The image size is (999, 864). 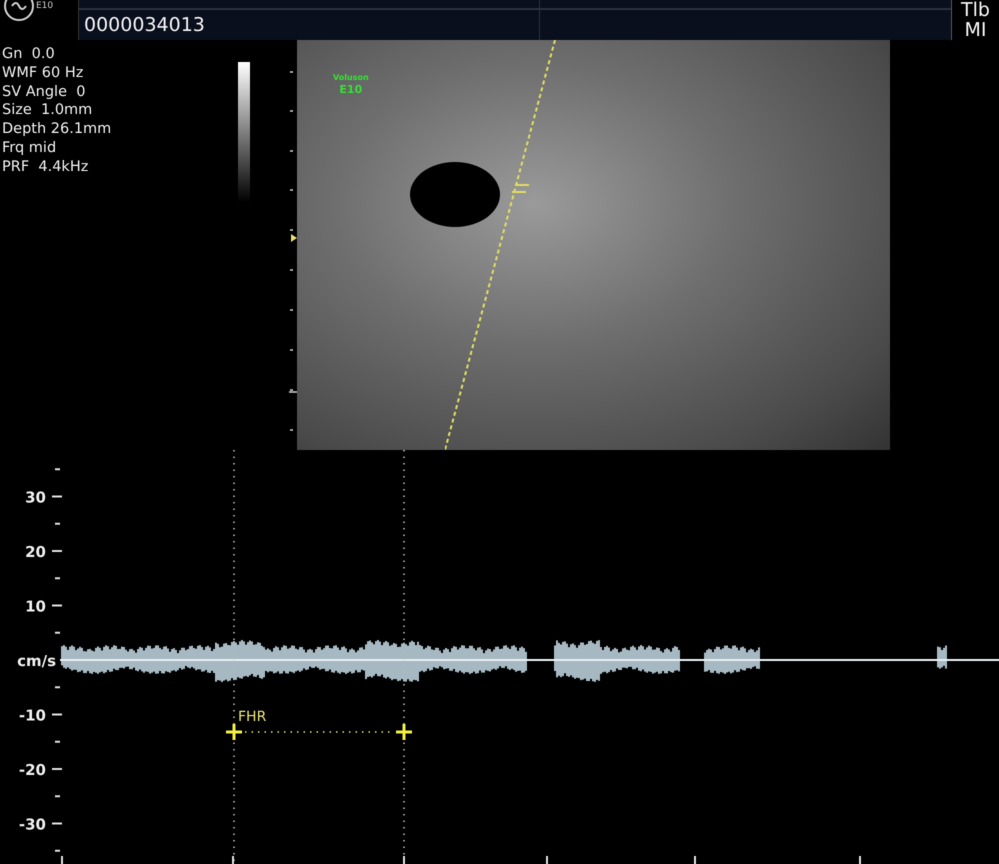 What do you see at coordinates (57, 129) in the screenshot?
I see `parameter-label: Depth 26.1mm` at bounding box center [57, 129].